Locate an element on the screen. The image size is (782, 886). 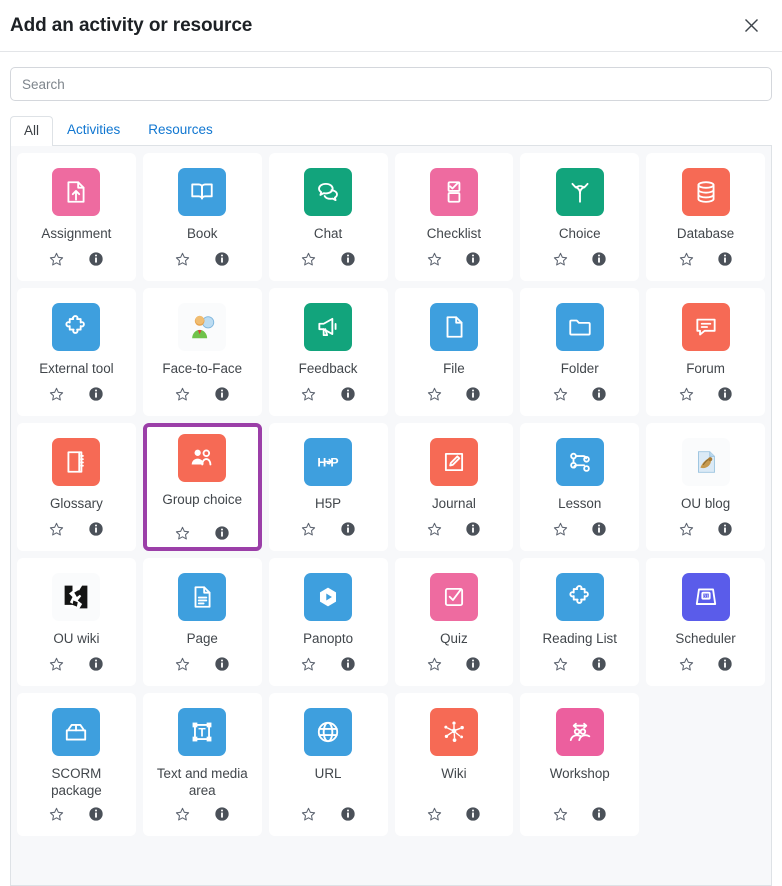
h5p-icon: H-P is located at coordinates (328, 462).